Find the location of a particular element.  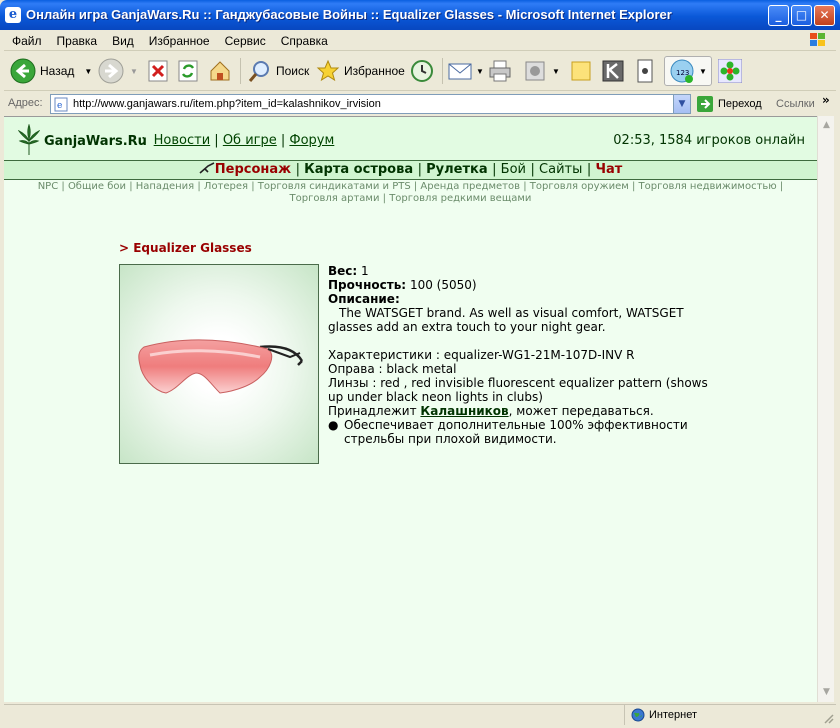

svg-text: e is located at coordinates (59, 106).